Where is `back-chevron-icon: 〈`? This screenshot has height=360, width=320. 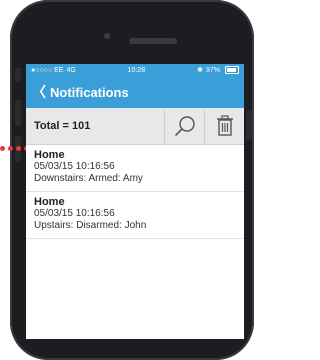 back-chevron-icon: 〈 is located at coordinates (39, 92).